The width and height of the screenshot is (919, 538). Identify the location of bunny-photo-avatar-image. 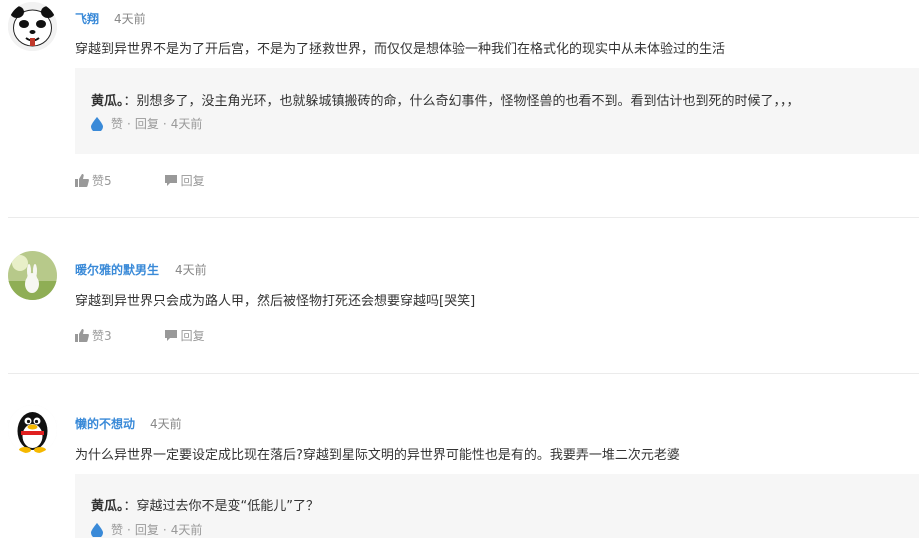
(32, 275).